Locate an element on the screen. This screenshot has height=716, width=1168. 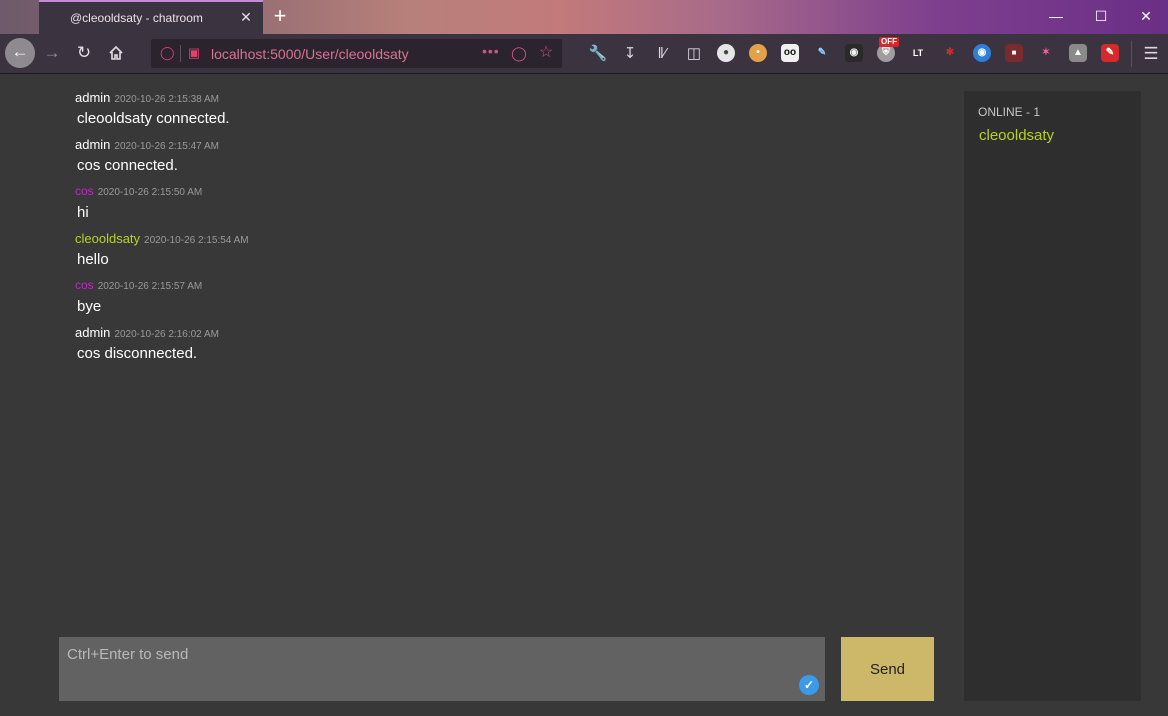
new-tab-button: + is located at coordinates (280, 16).